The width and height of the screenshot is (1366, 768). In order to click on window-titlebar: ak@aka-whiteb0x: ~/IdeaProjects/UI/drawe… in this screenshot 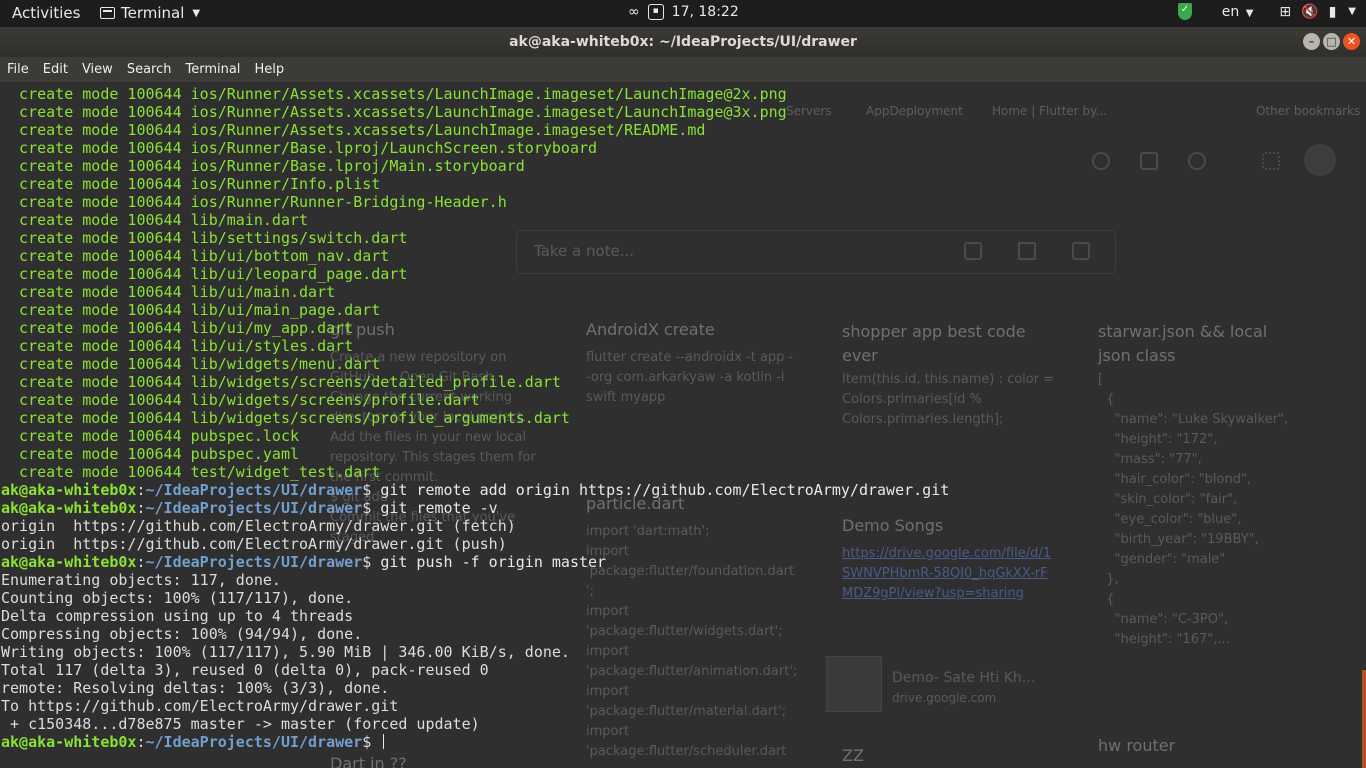, I will do `click(683, 42)`.